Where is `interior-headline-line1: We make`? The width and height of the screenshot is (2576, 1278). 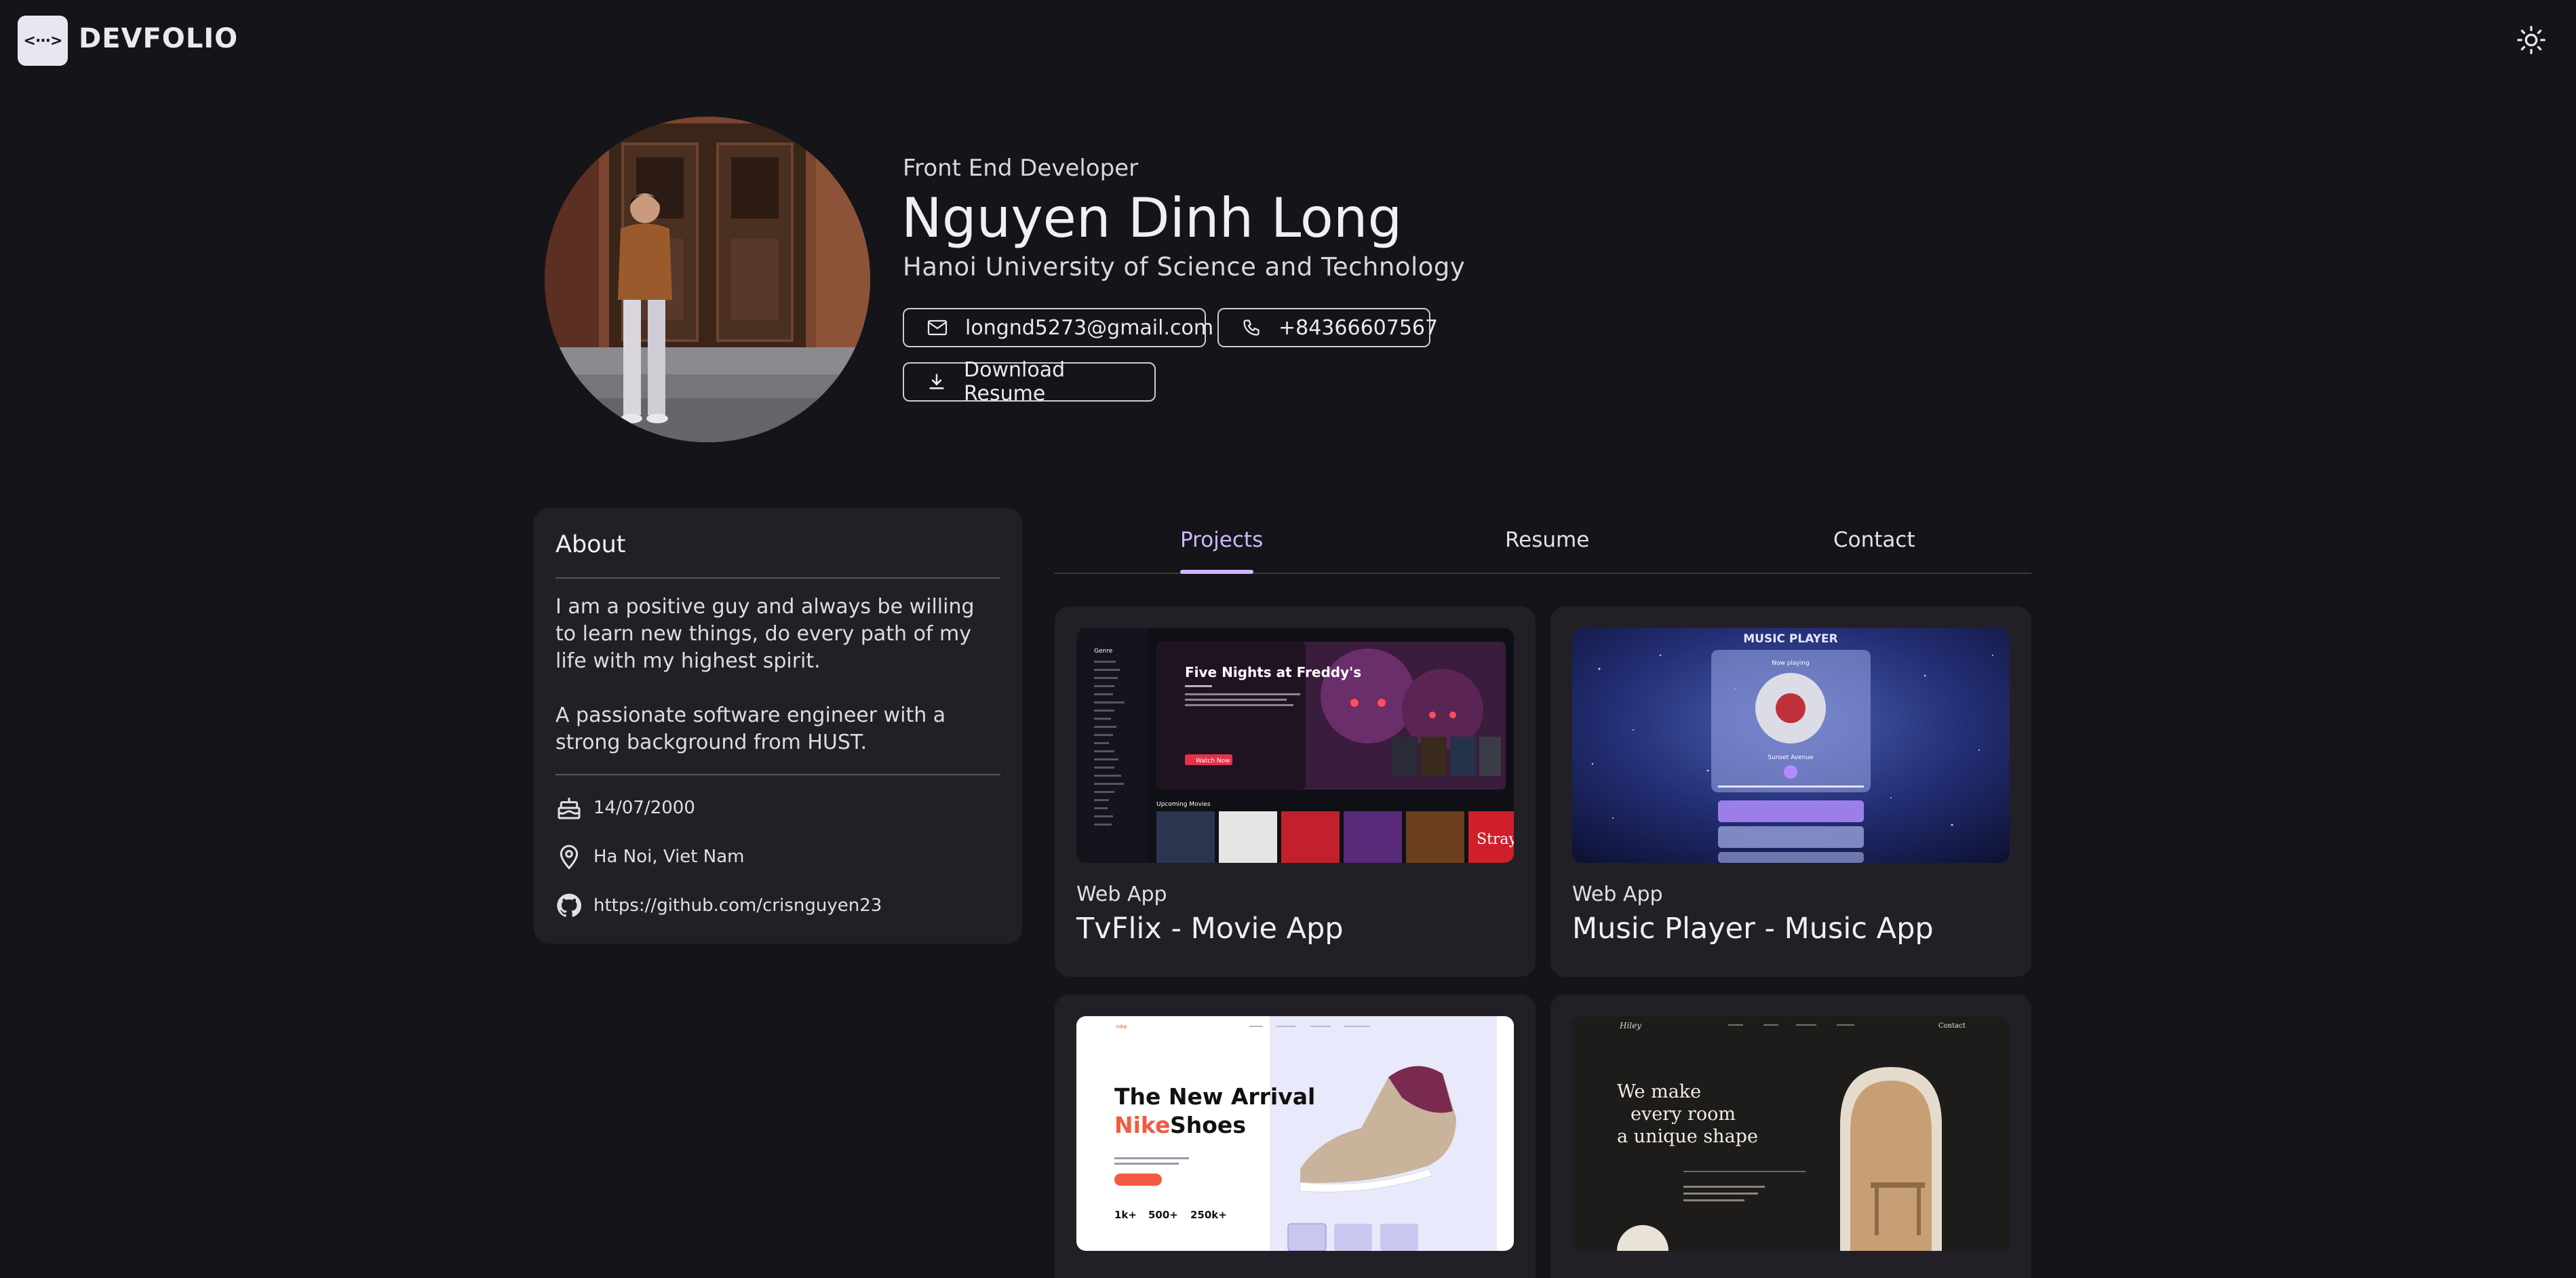
interior-headline-line1: We make is located at coordinates (1659, 1091).